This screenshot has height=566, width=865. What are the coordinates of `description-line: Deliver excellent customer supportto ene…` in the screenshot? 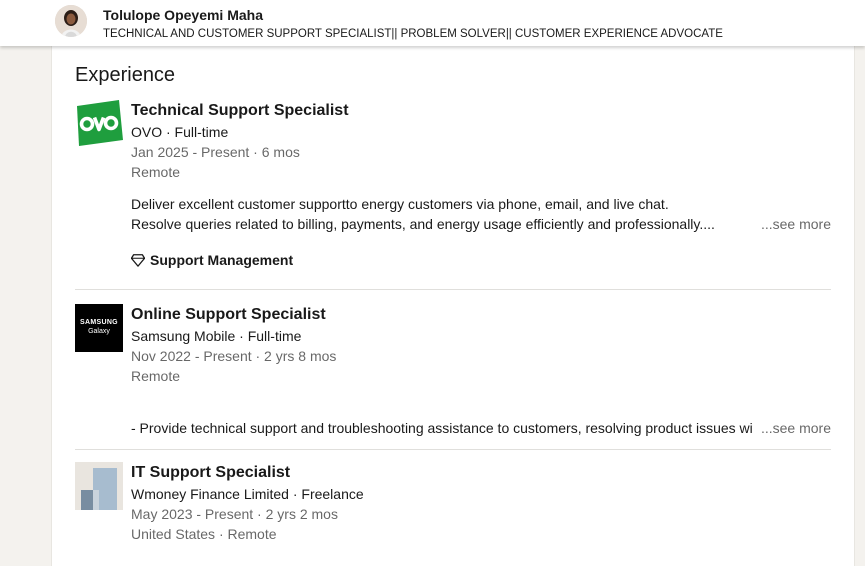 It's located at (400, 204).